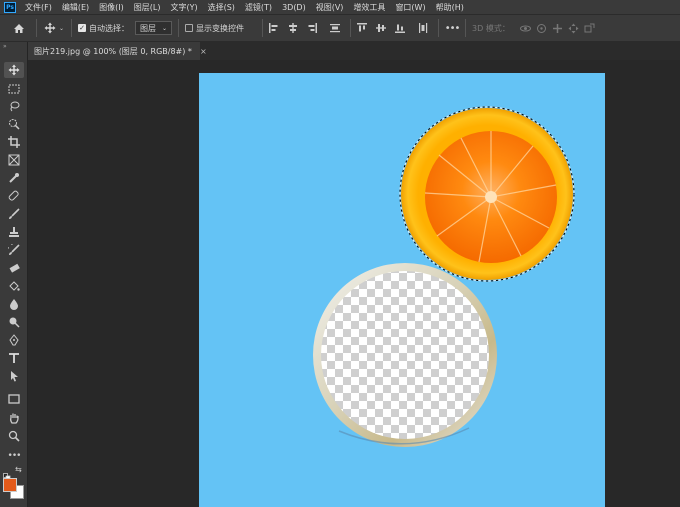 The image size is (680, 507). I want to click on history-brush-tool, so click(14, 250).